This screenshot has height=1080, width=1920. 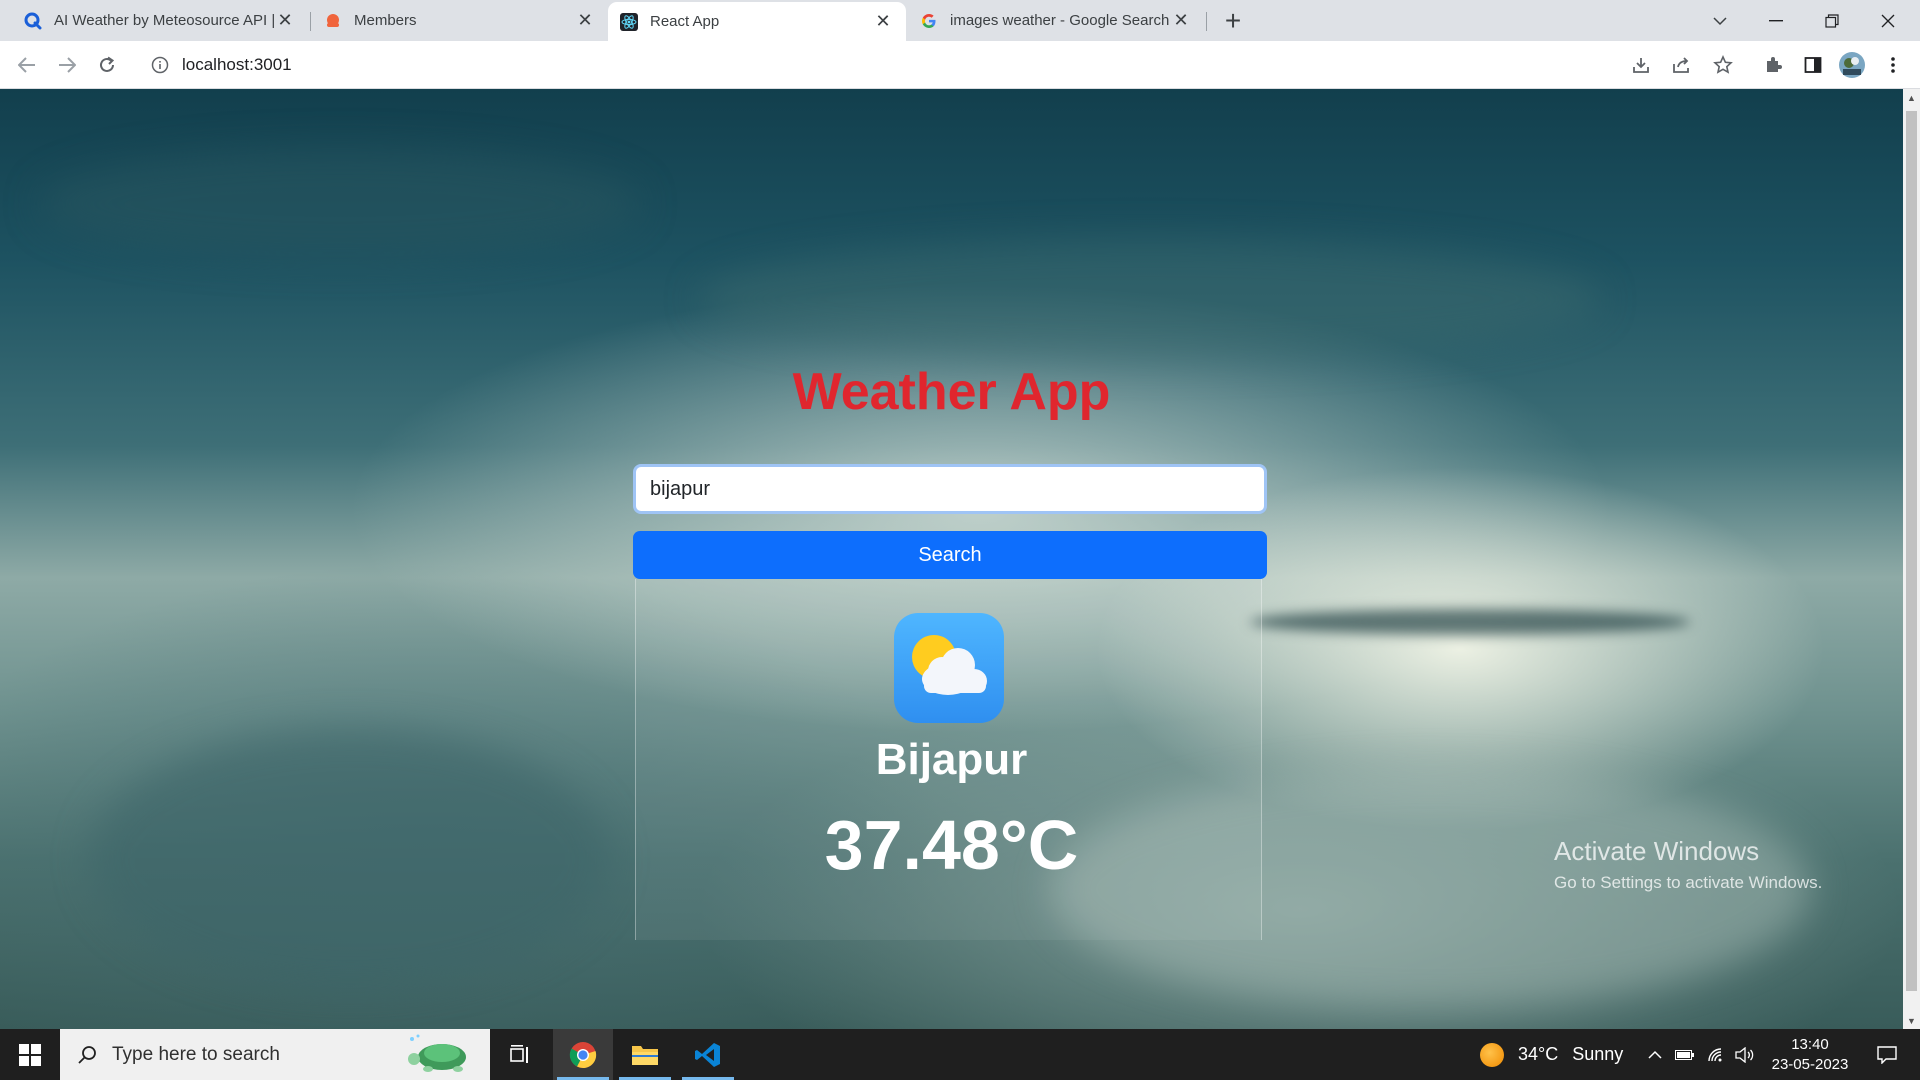 I want to click on bookmark-star-icon, so click(x=1723, y=65).